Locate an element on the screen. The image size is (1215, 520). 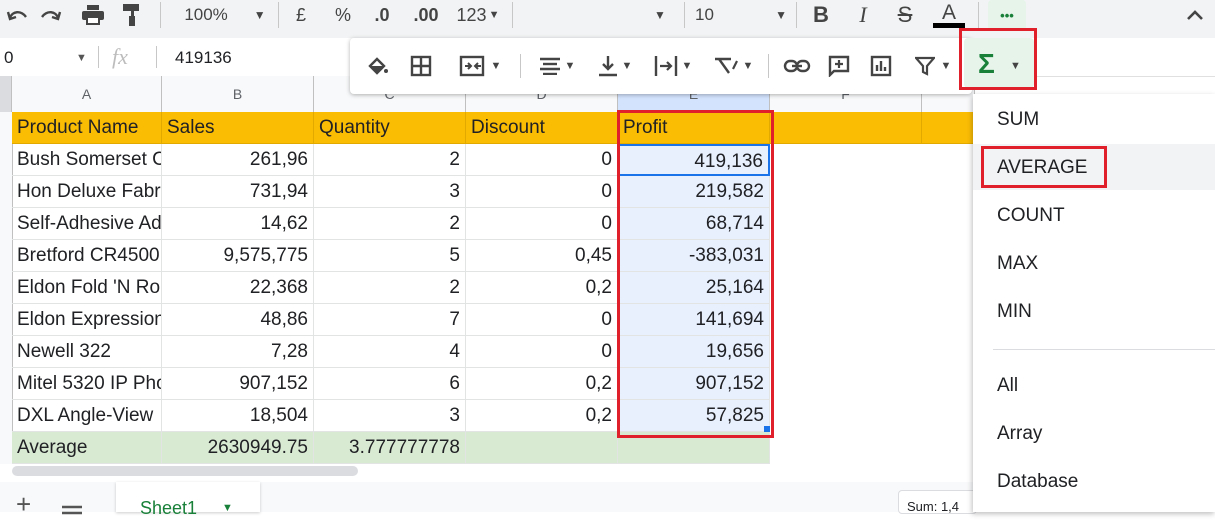
font-family-dropdown-icon: ▼ is located at coordinates (660, 15).